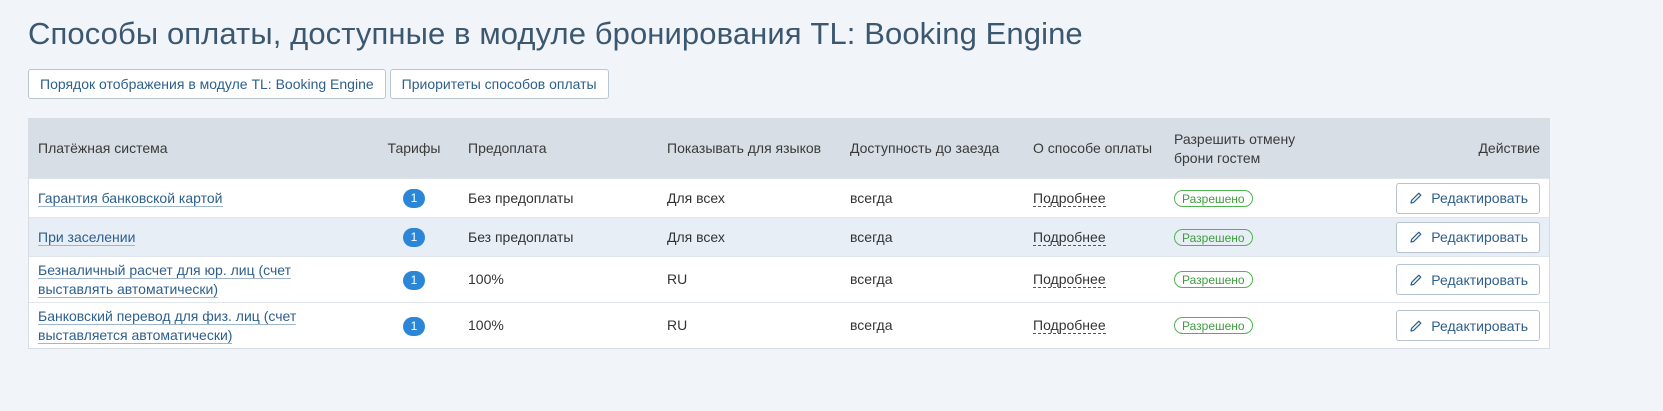  What do you see at coordinates (165, 270) in the screenshot?
I see `payment-system-link-line1: Безналичный расчет для юр. лиц (счет` at bounding box center [165, 270].